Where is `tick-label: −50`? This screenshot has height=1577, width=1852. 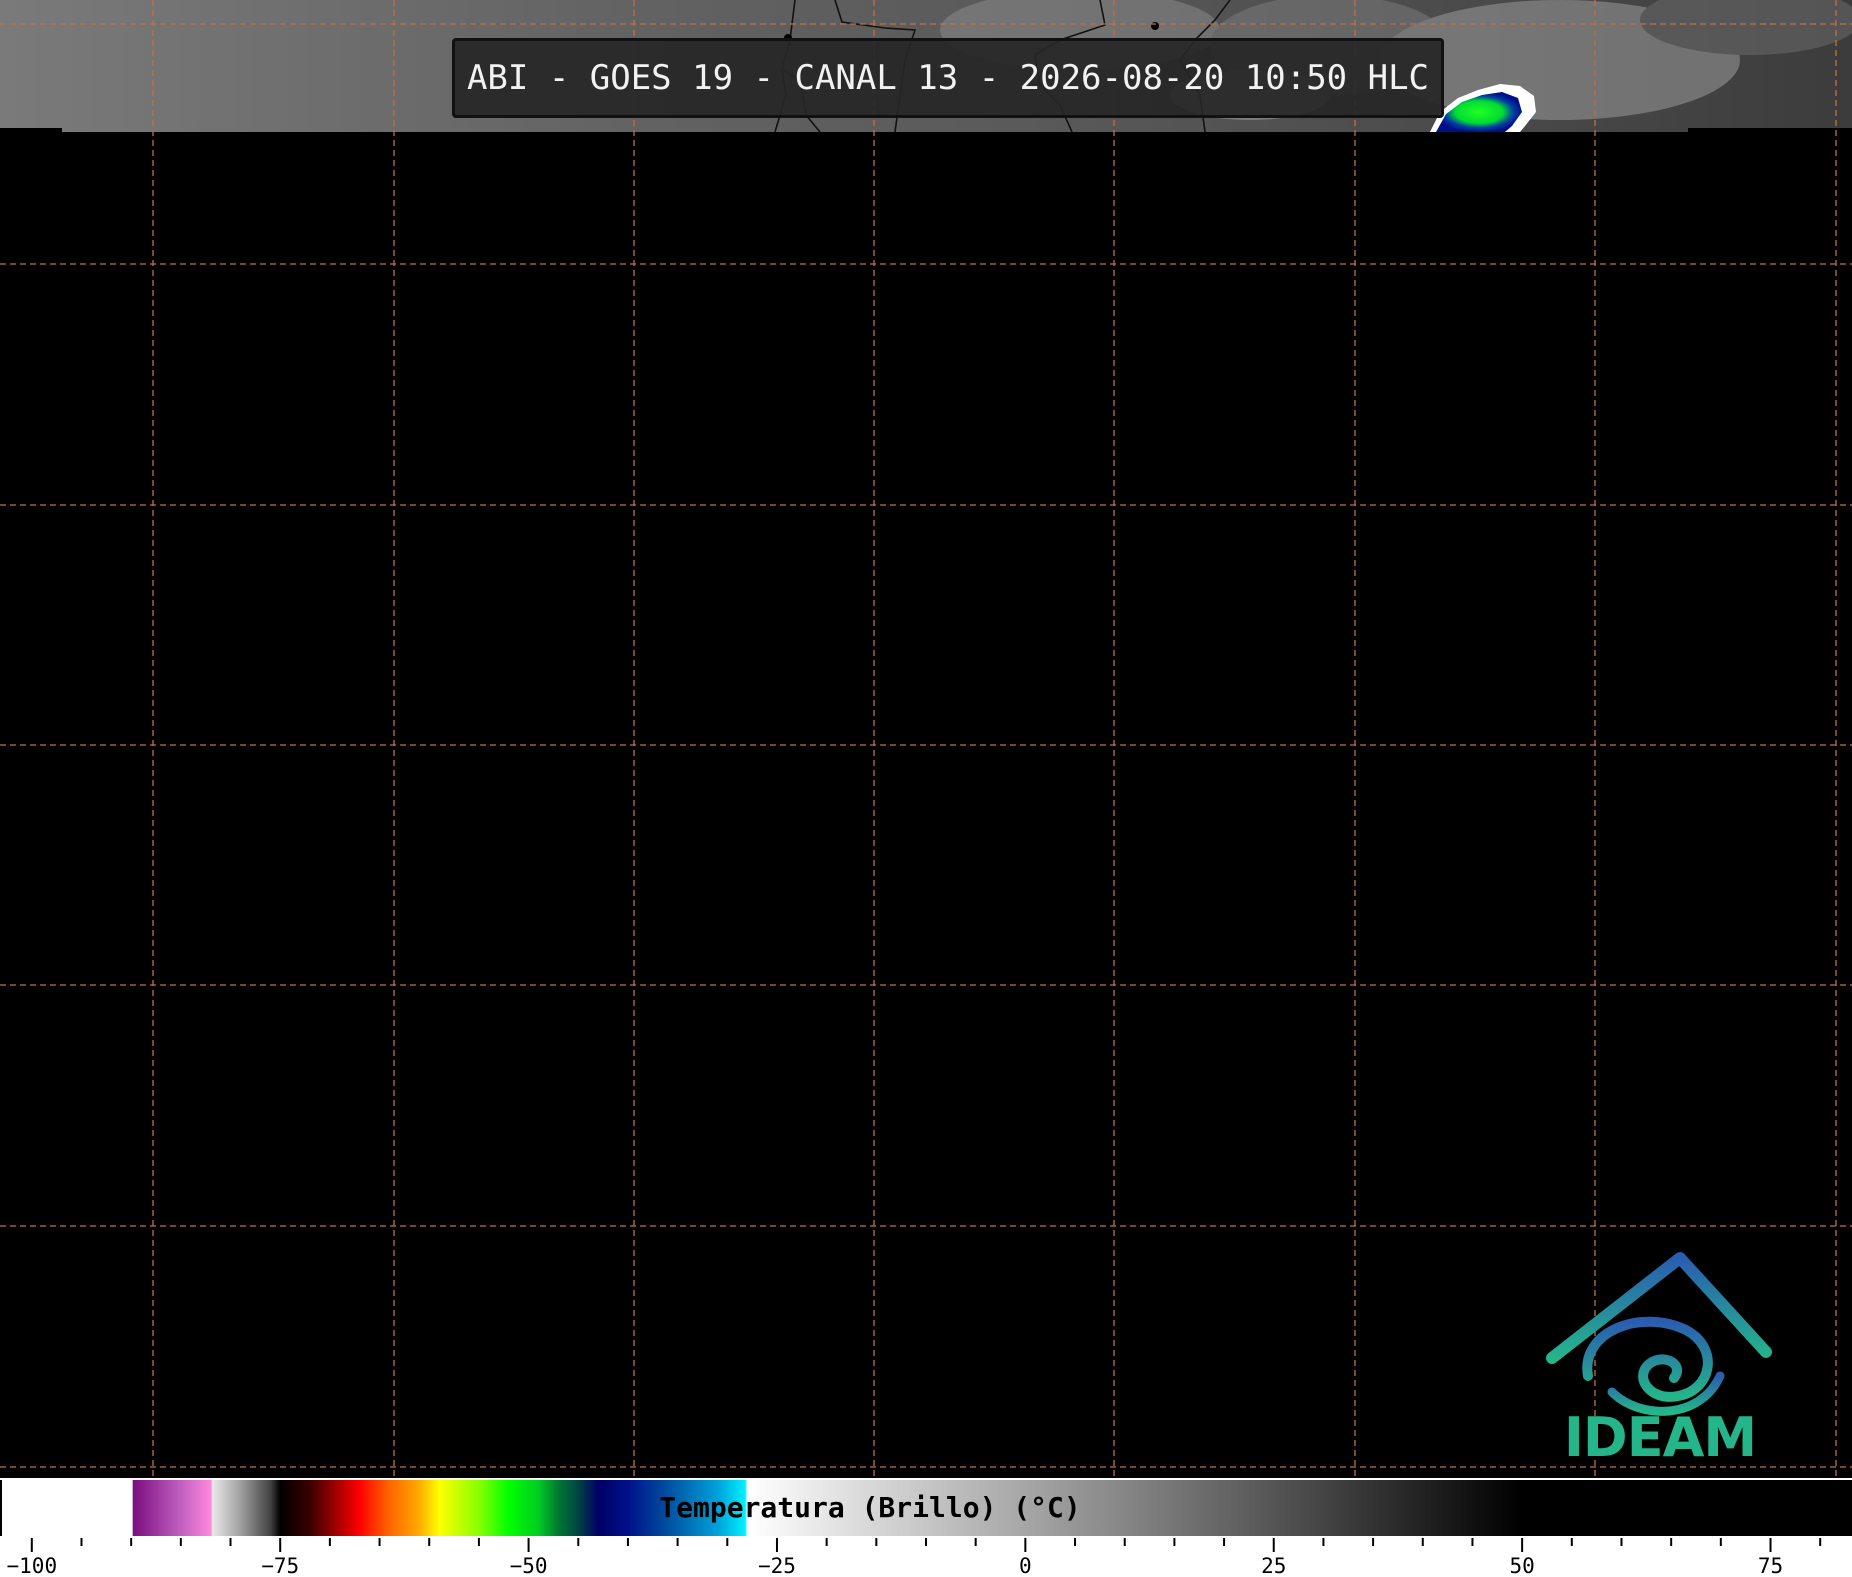
tick-label: −50 is located at coordinates (529, 1565).